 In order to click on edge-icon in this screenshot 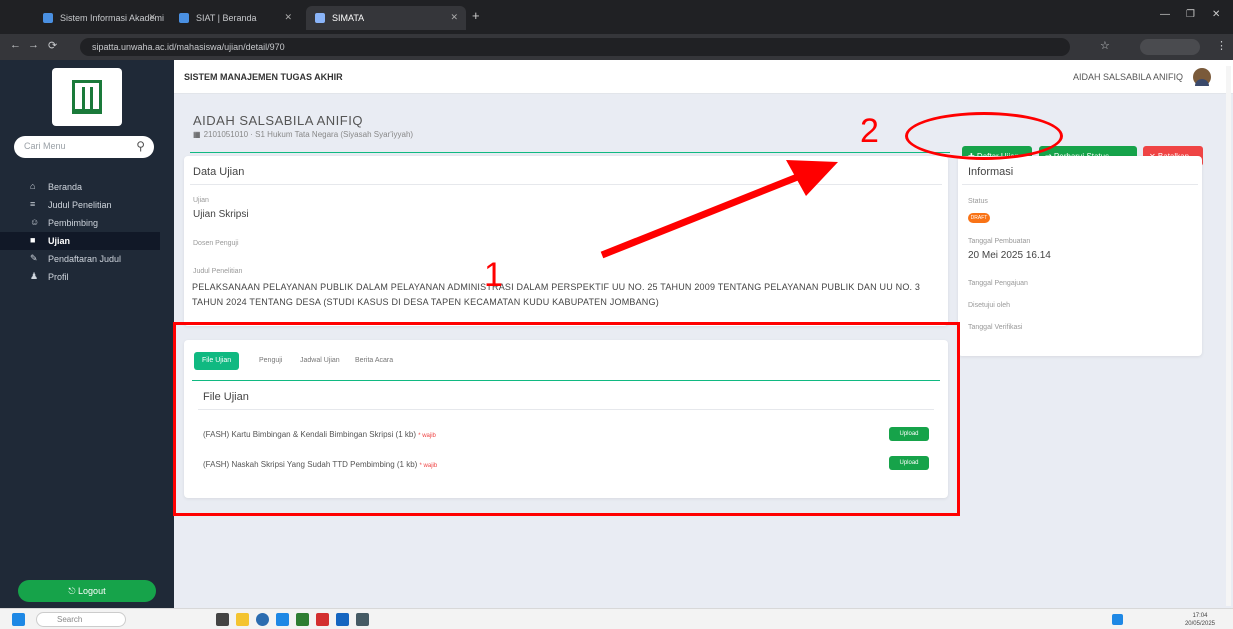, I will do `click(282, 619)`.